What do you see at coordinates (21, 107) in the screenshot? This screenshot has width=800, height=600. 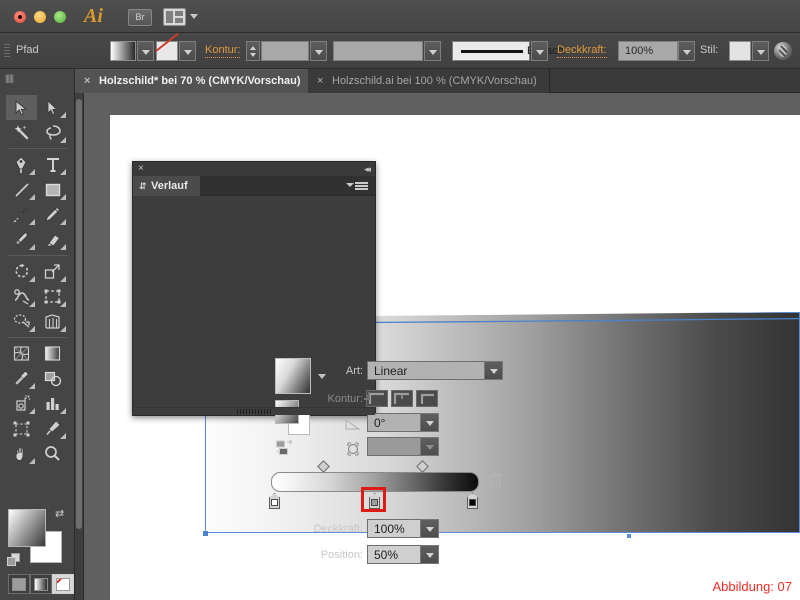 I see `selection-tool` at bounding box center [21, 107].